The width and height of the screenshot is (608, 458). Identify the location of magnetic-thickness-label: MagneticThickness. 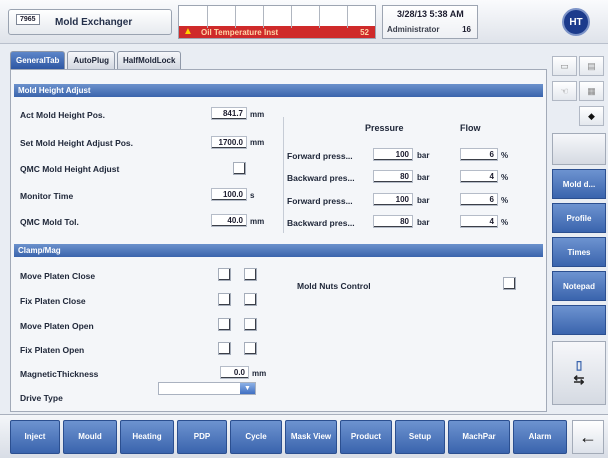
(59, 374).